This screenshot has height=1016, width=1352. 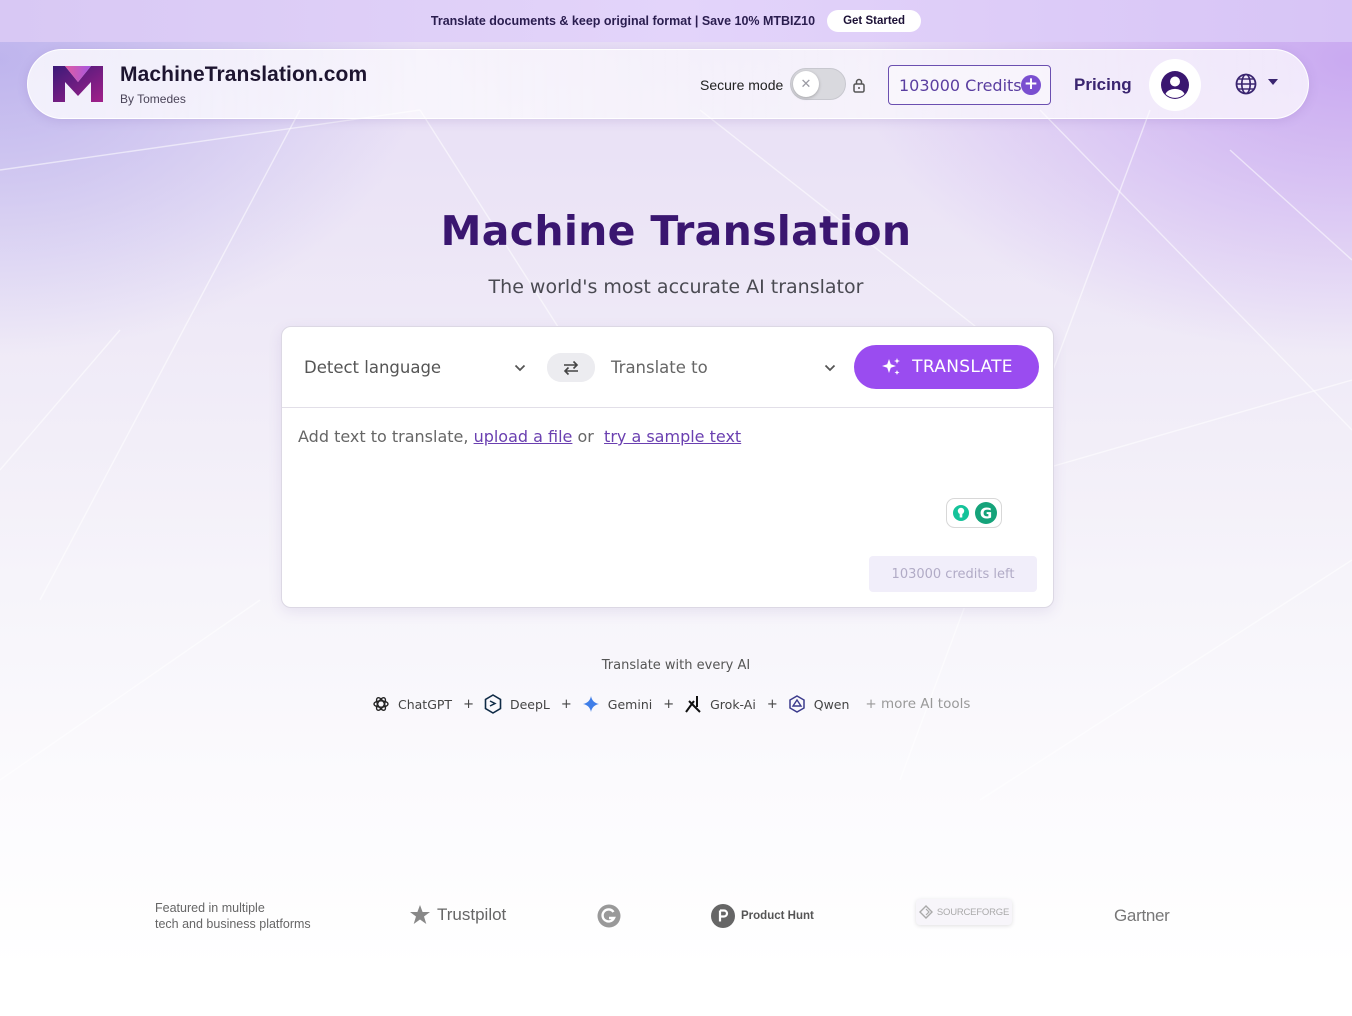 I want to click on target-language-select: Translate to, so click(x=659, y=367).